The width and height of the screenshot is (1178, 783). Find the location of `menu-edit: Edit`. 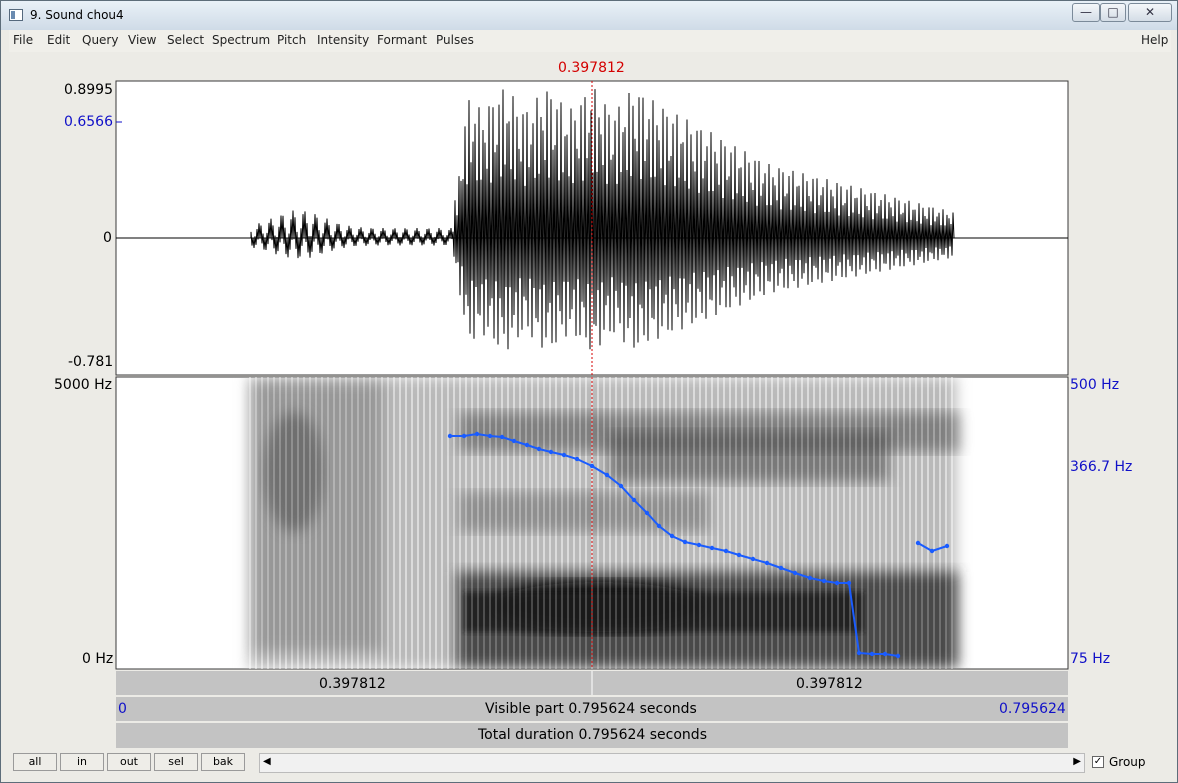

menu-edit: Edit is located at coordinates (58, 40).